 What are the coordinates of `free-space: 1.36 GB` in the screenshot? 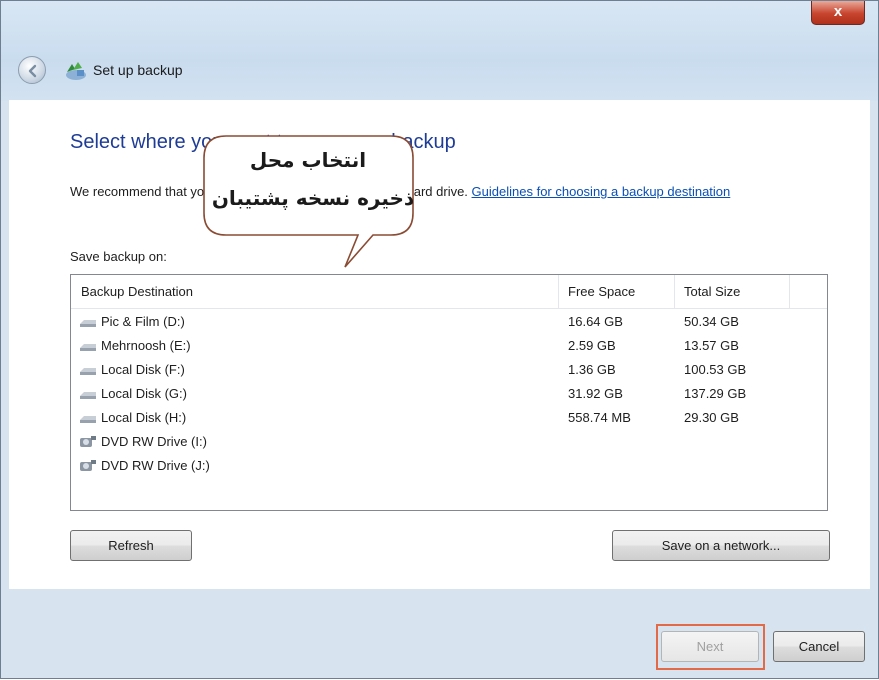 It's located at (592, 369).